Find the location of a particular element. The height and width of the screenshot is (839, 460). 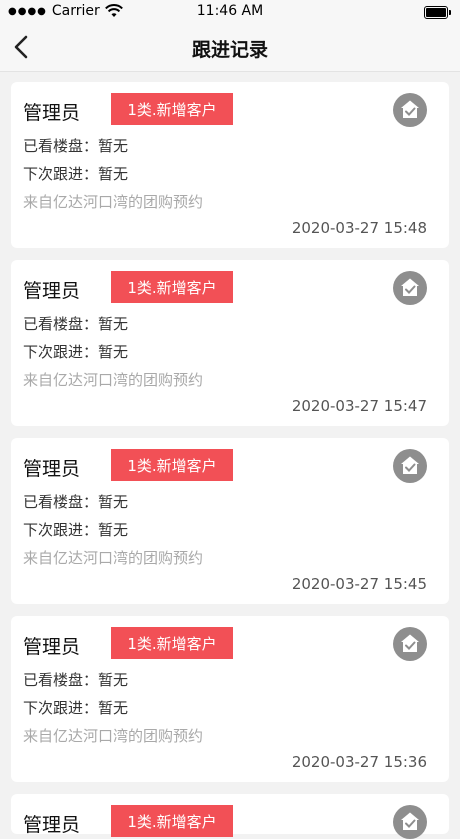

record-card: 管理员 1类.新增客户 is located at coordinates (230, 816).